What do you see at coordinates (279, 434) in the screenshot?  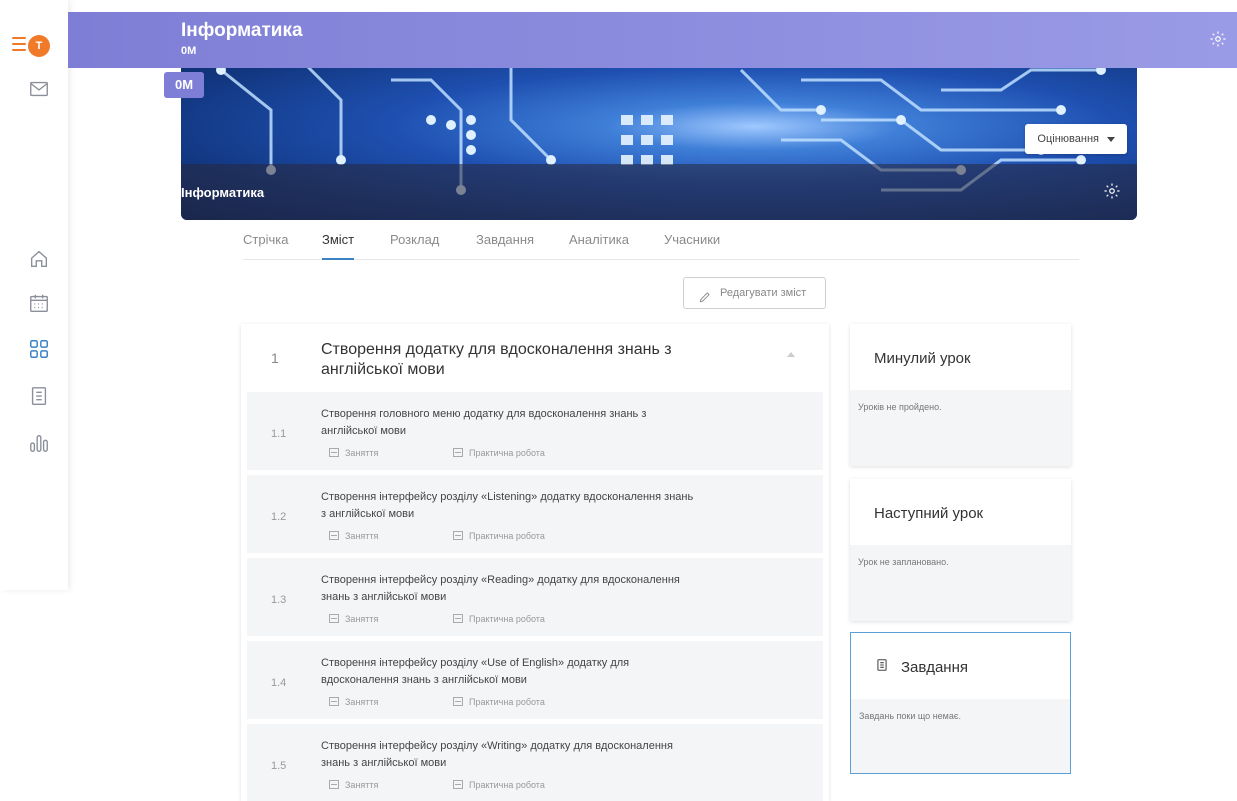 I see `lesson-number: 1.1` at bounding box center [279, 434].